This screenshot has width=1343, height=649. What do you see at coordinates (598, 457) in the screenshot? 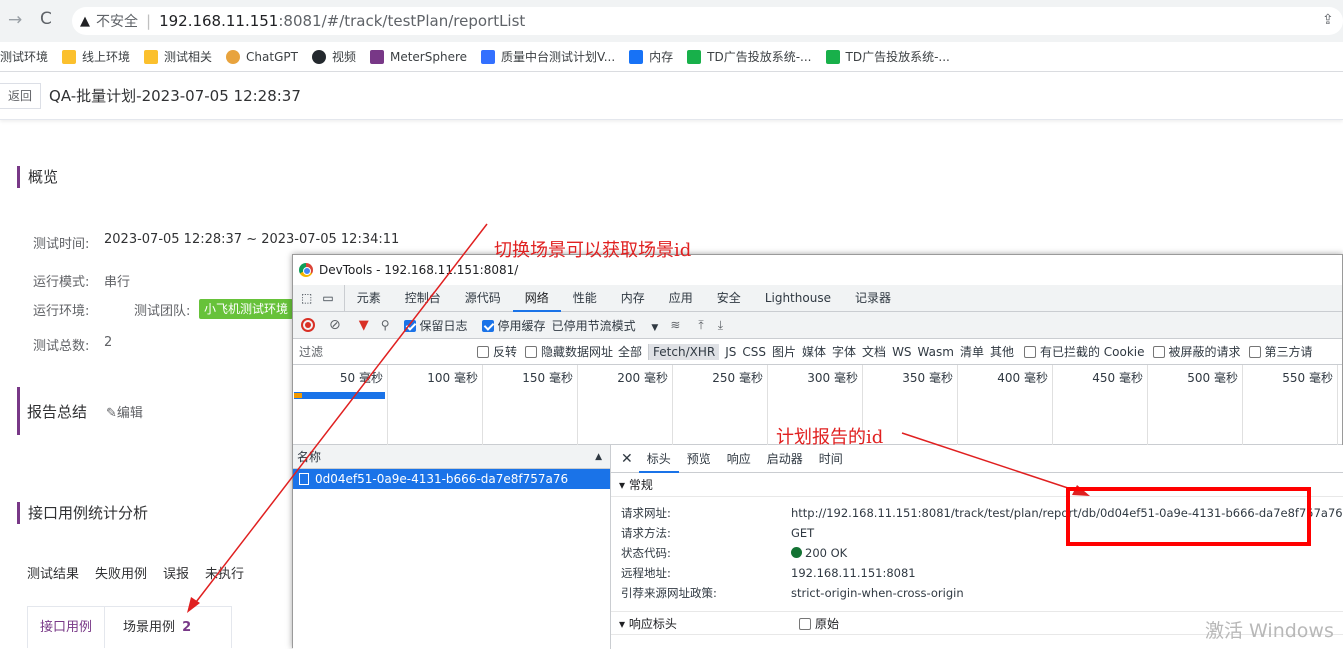
I see `sort-up-icon: ▲` at bounding box center [598, 457].